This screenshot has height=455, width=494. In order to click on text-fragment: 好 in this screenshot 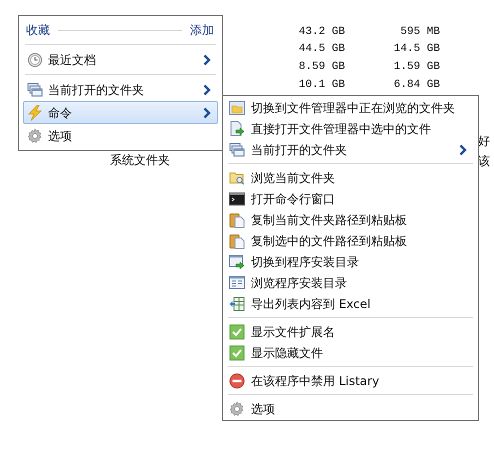, I will do `click(484, 141)`.